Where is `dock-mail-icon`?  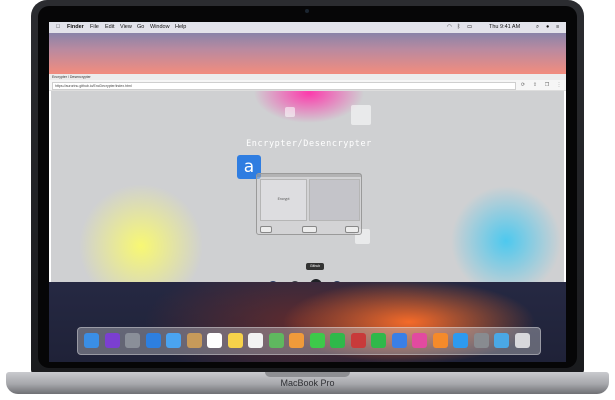
dock-mail-icon is located at coordinates (173, 340).